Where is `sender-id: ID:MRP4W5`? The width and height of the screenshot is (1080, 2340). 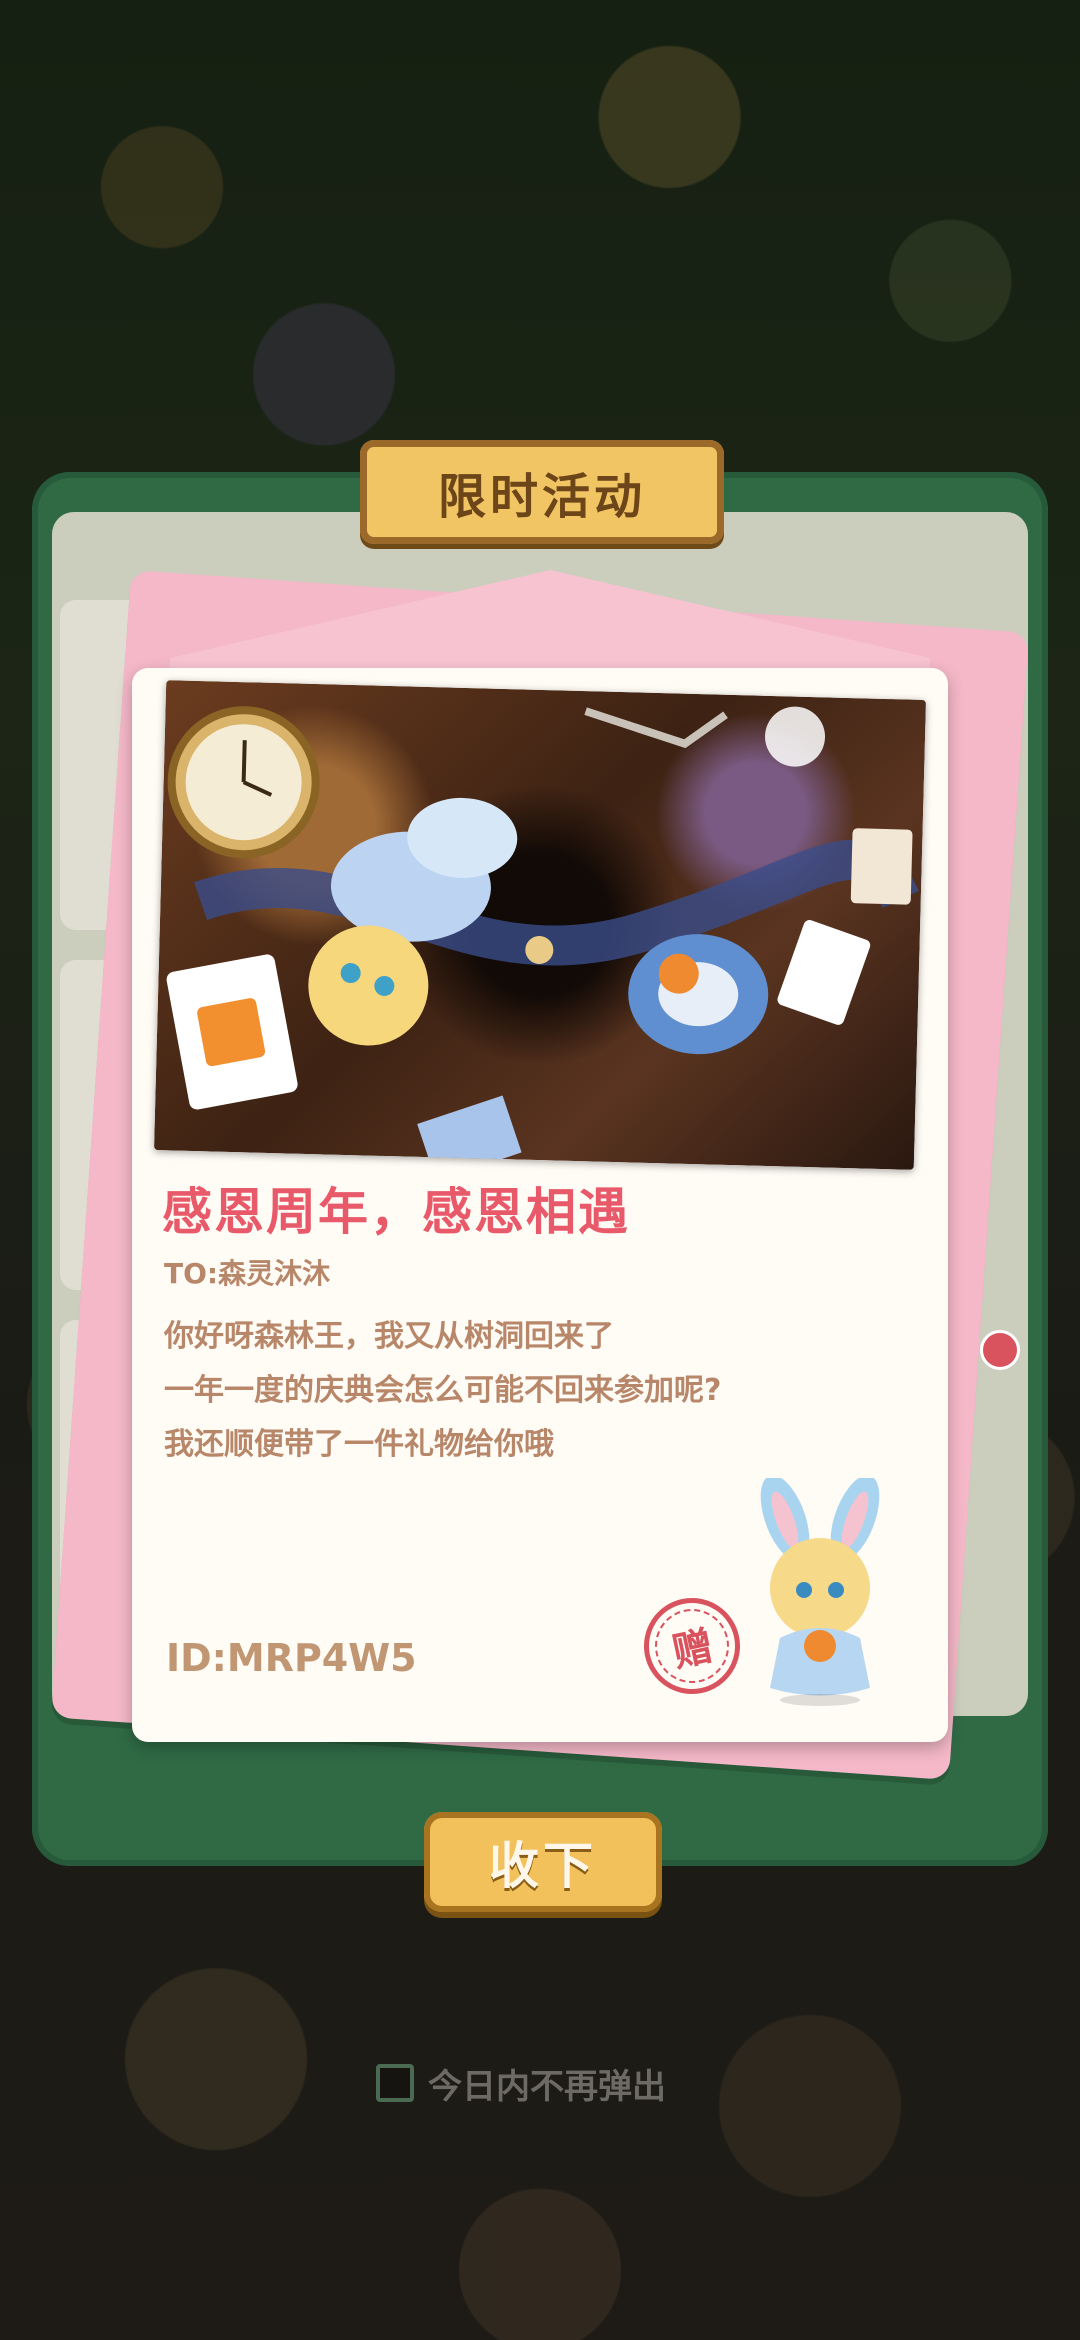
sender-id: ID:MRP4W5 is located at coordinates (291, 1658).